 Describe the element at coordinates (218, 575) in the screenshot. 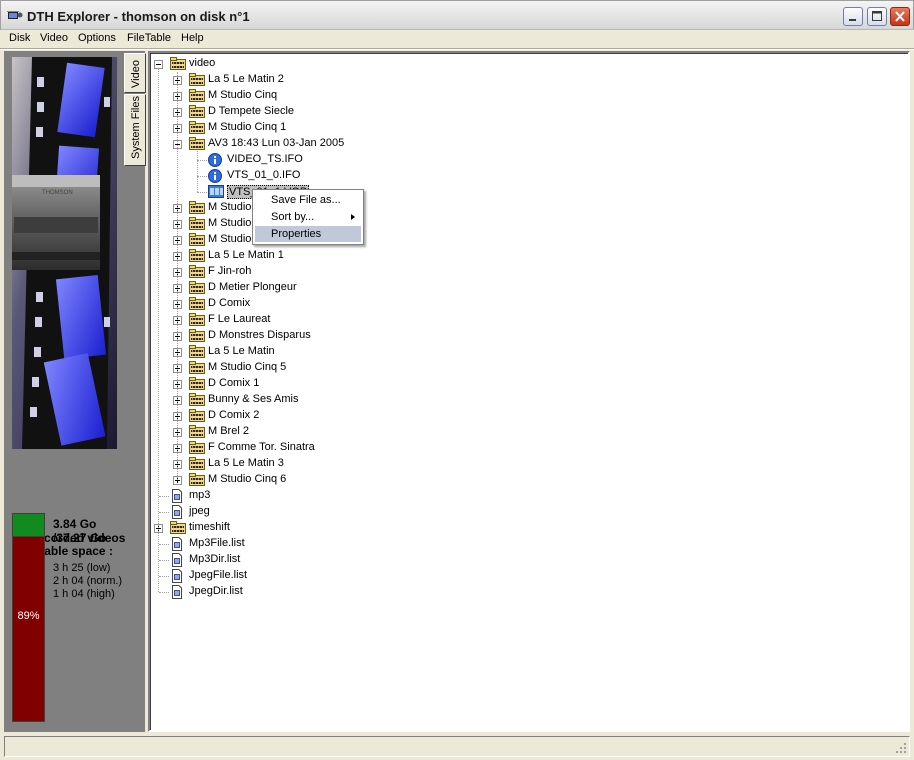

I see `tree-node-label: JpegFile.list` at that location.